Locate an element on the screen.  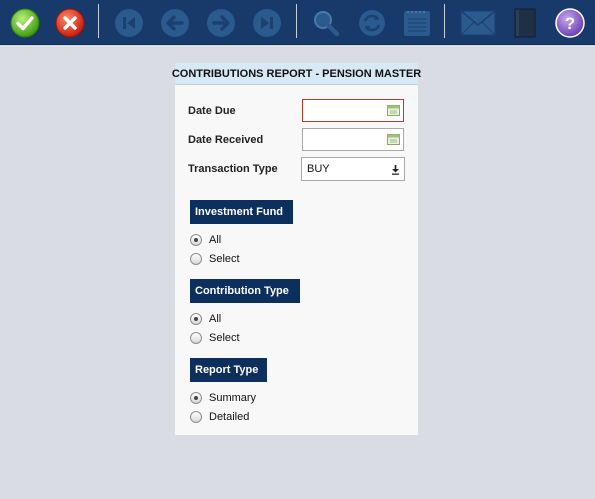
next-icon is located at coordinates (221, 23).